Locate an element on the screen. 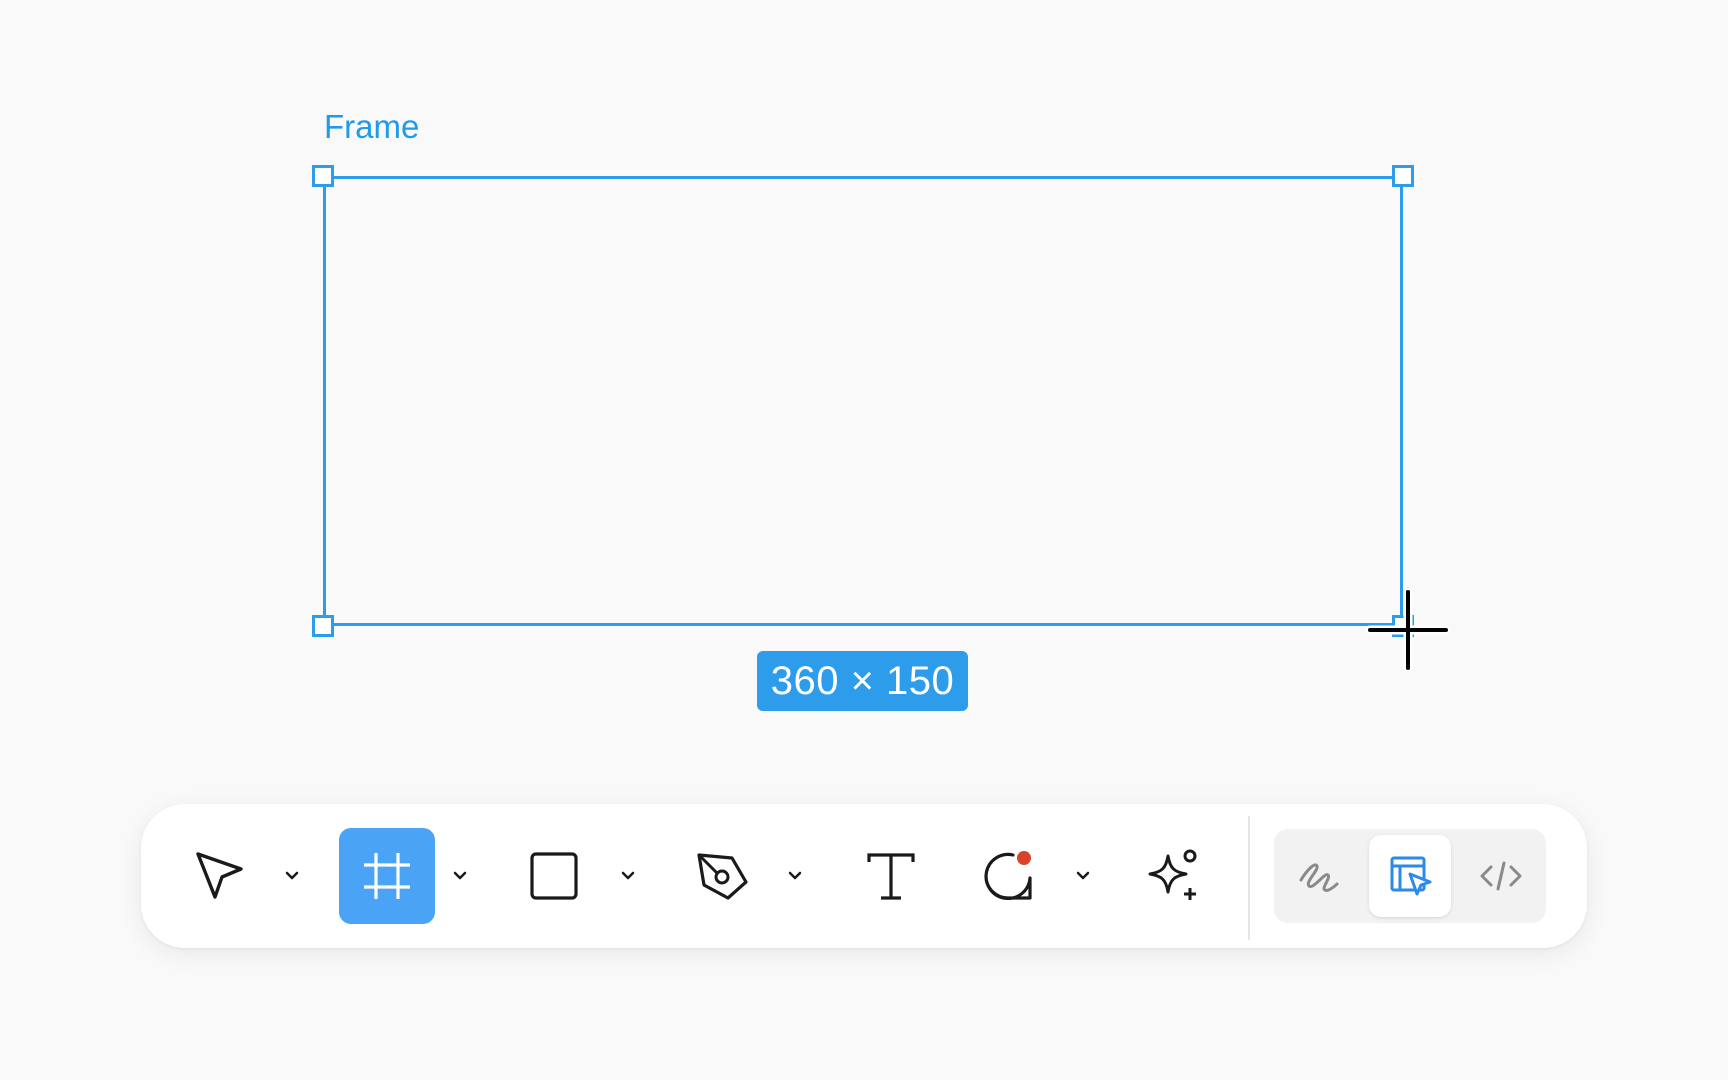 This screenshot has height=1080, width=1728. draw-mode-button is located at coordinates (1319, 876).